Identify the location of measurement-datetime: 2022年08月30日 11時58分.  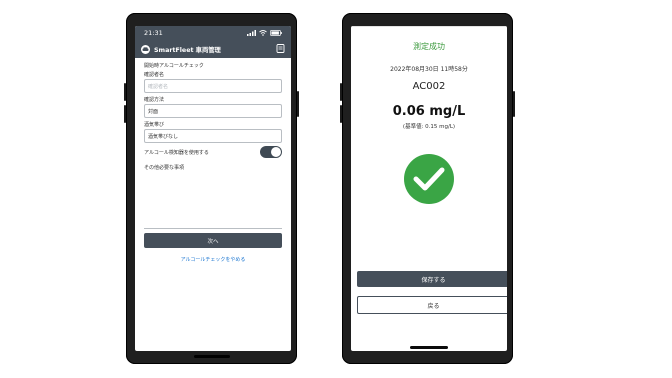
(429, 69).